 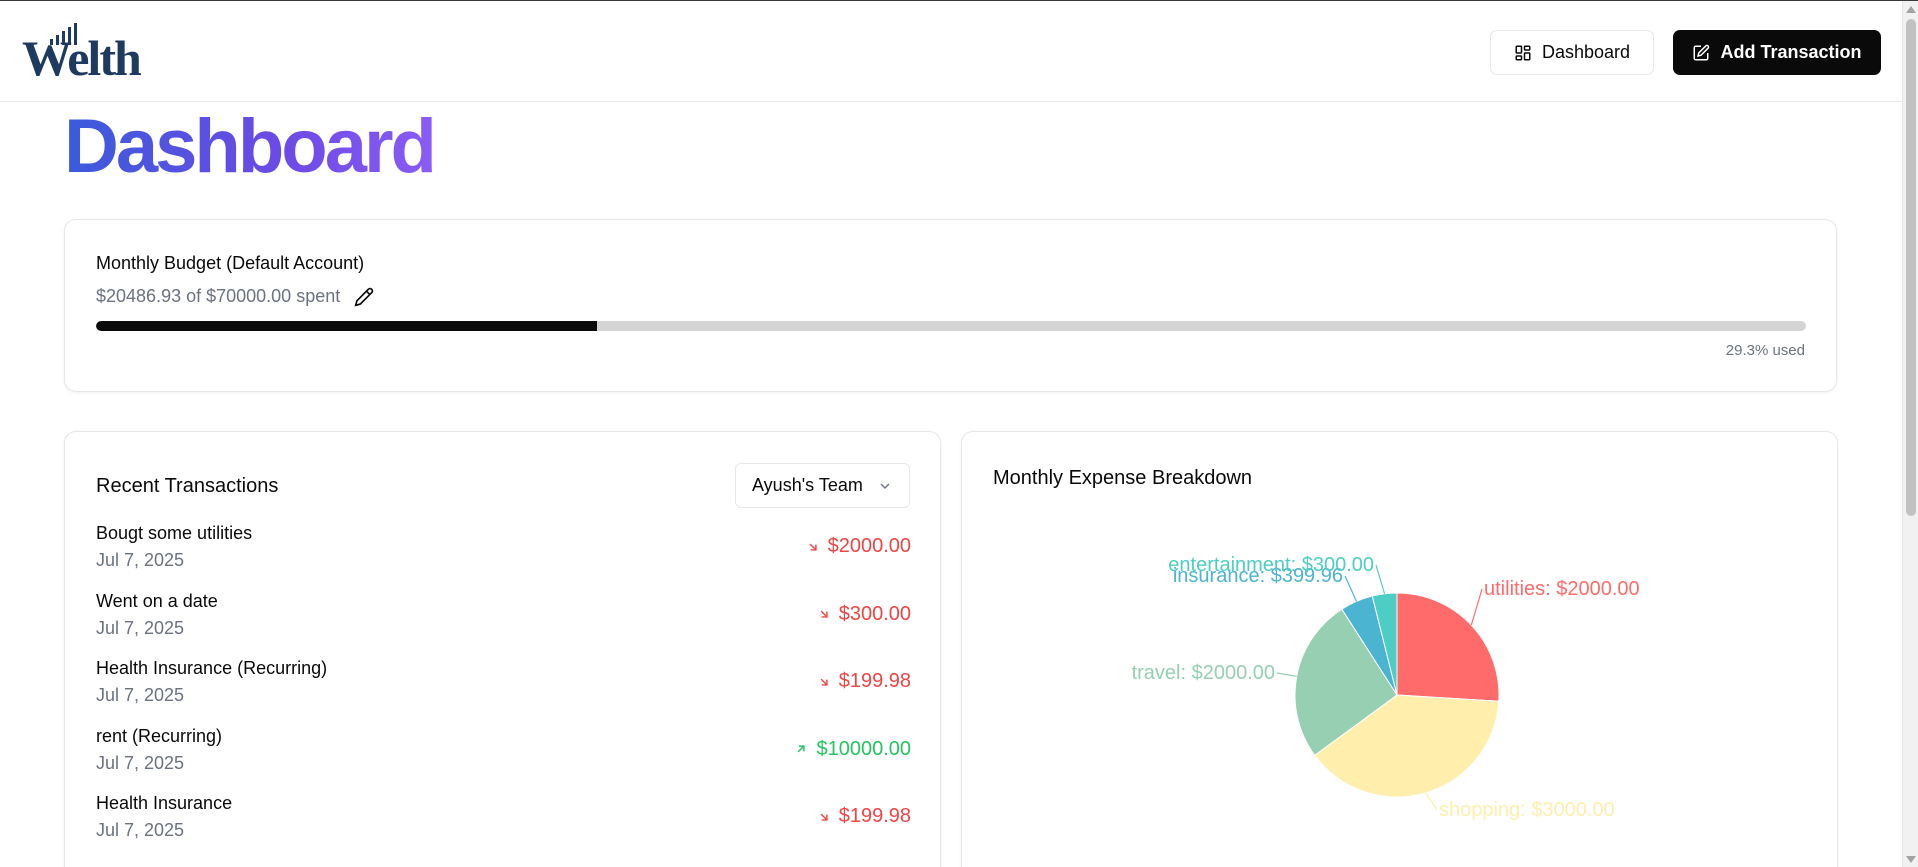 What do you see at coordinates (212, 668) in the screenshot?
I see `transaction-name: Health Insurance (Recurring)` at bounding box center [212, 668].